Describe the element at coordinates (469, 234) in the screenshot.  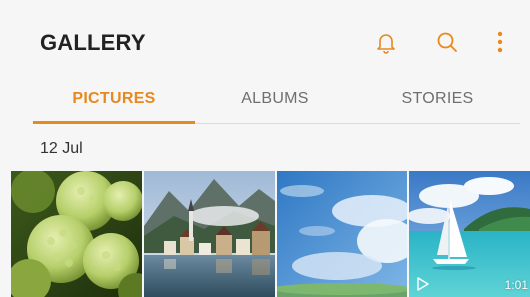
I see `thumbnail-sailboat-video: 1:01` at that location.